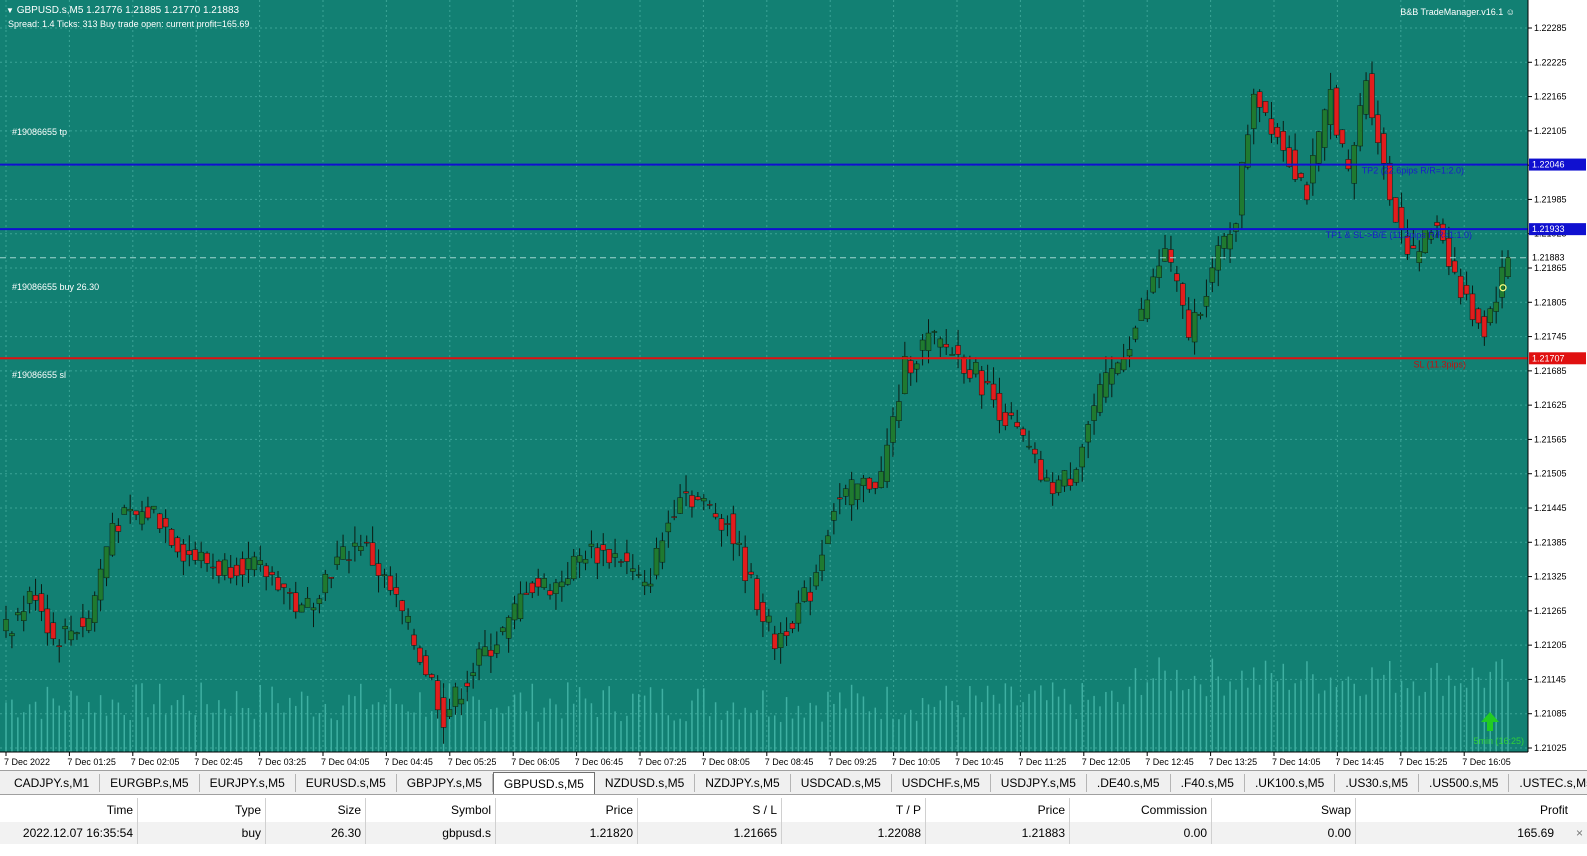 The width and height of the screenshot is (1587, 856). What do you see at coordinates (841, 783) in the screenshot?
I see `tab-usdcad-s-m5: USDCAD.s,M5` at bounding box center [841, 783].